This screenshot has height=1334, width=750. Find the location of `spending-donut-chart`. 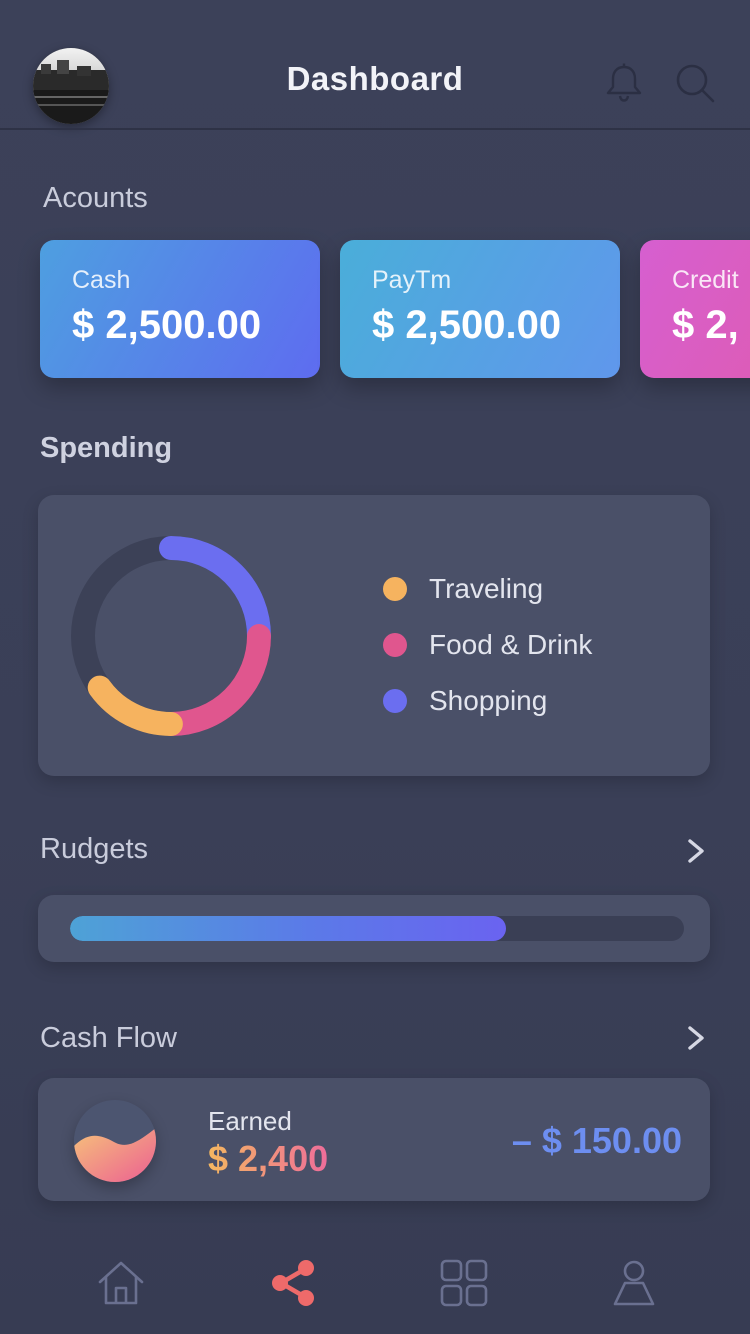

spending-donut-chart is located at coordinates (171, 636).